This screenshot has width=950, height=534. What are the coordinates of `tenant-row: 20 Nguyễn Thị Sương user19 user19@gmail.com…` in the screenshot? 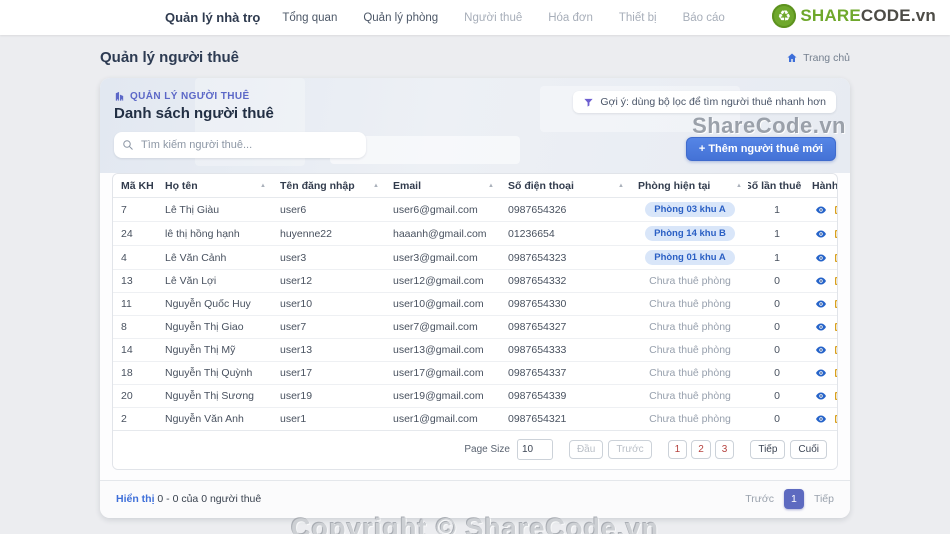 It's located at (475, 396).